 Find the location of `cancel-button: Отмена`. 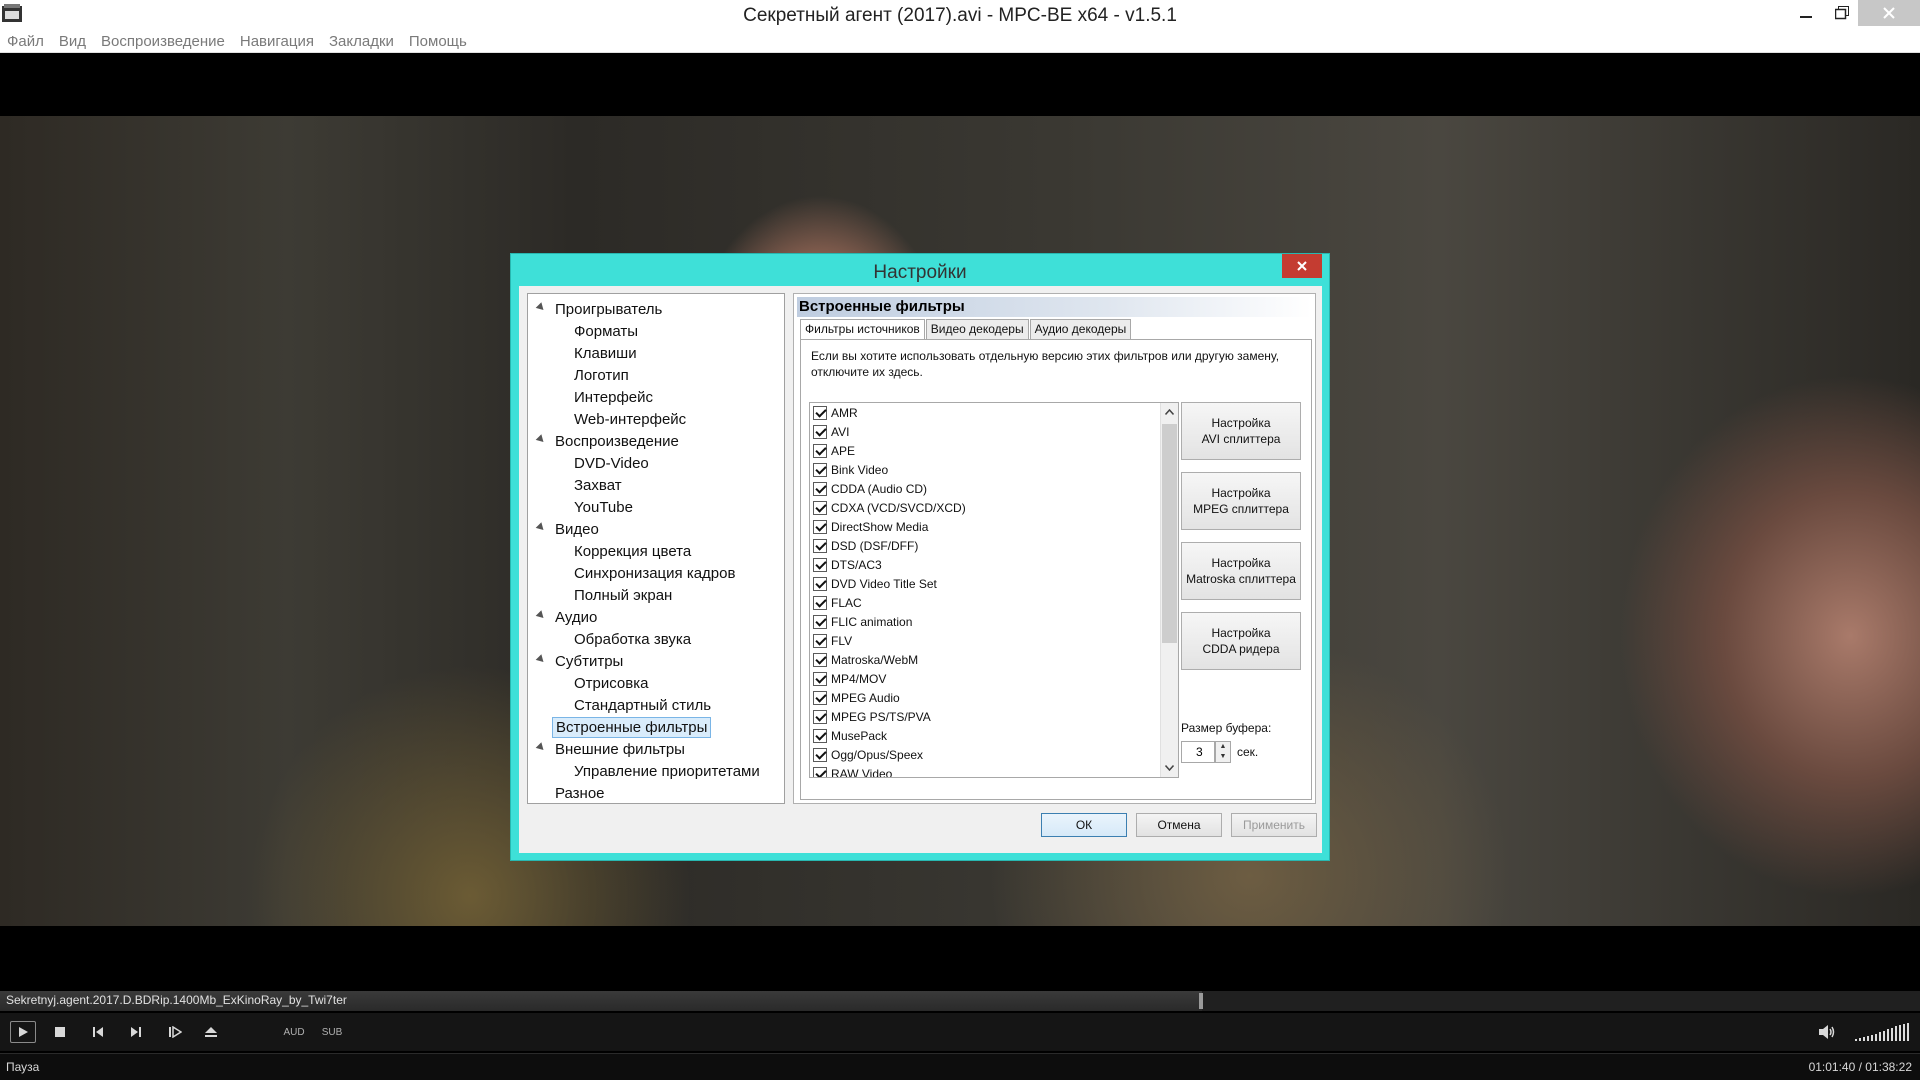

cancel-button: Отмена is located at coordinates (1179, 825).